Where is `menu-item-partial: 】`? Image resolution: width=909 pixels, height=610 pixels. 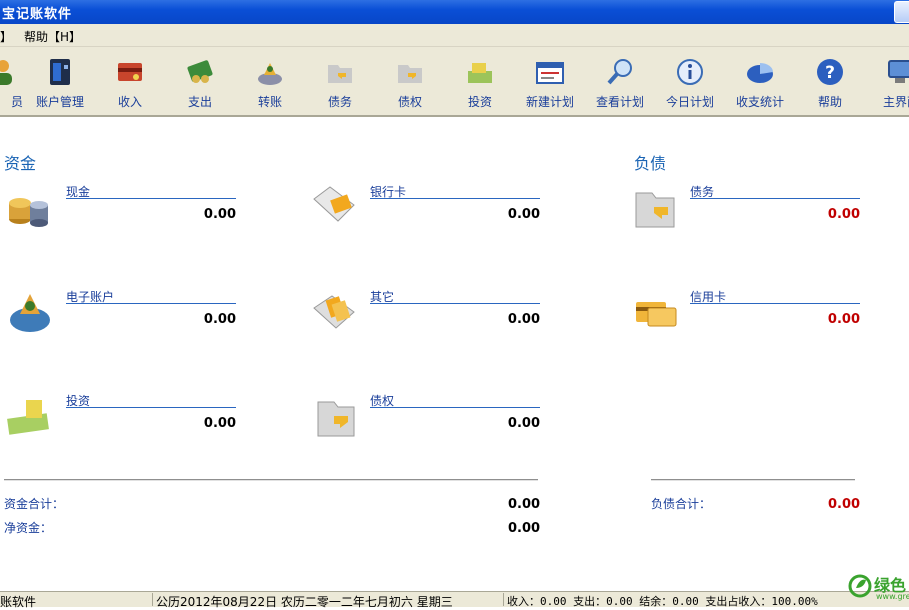 menu-item-partial: 】 is located at coordinates (6, 36).